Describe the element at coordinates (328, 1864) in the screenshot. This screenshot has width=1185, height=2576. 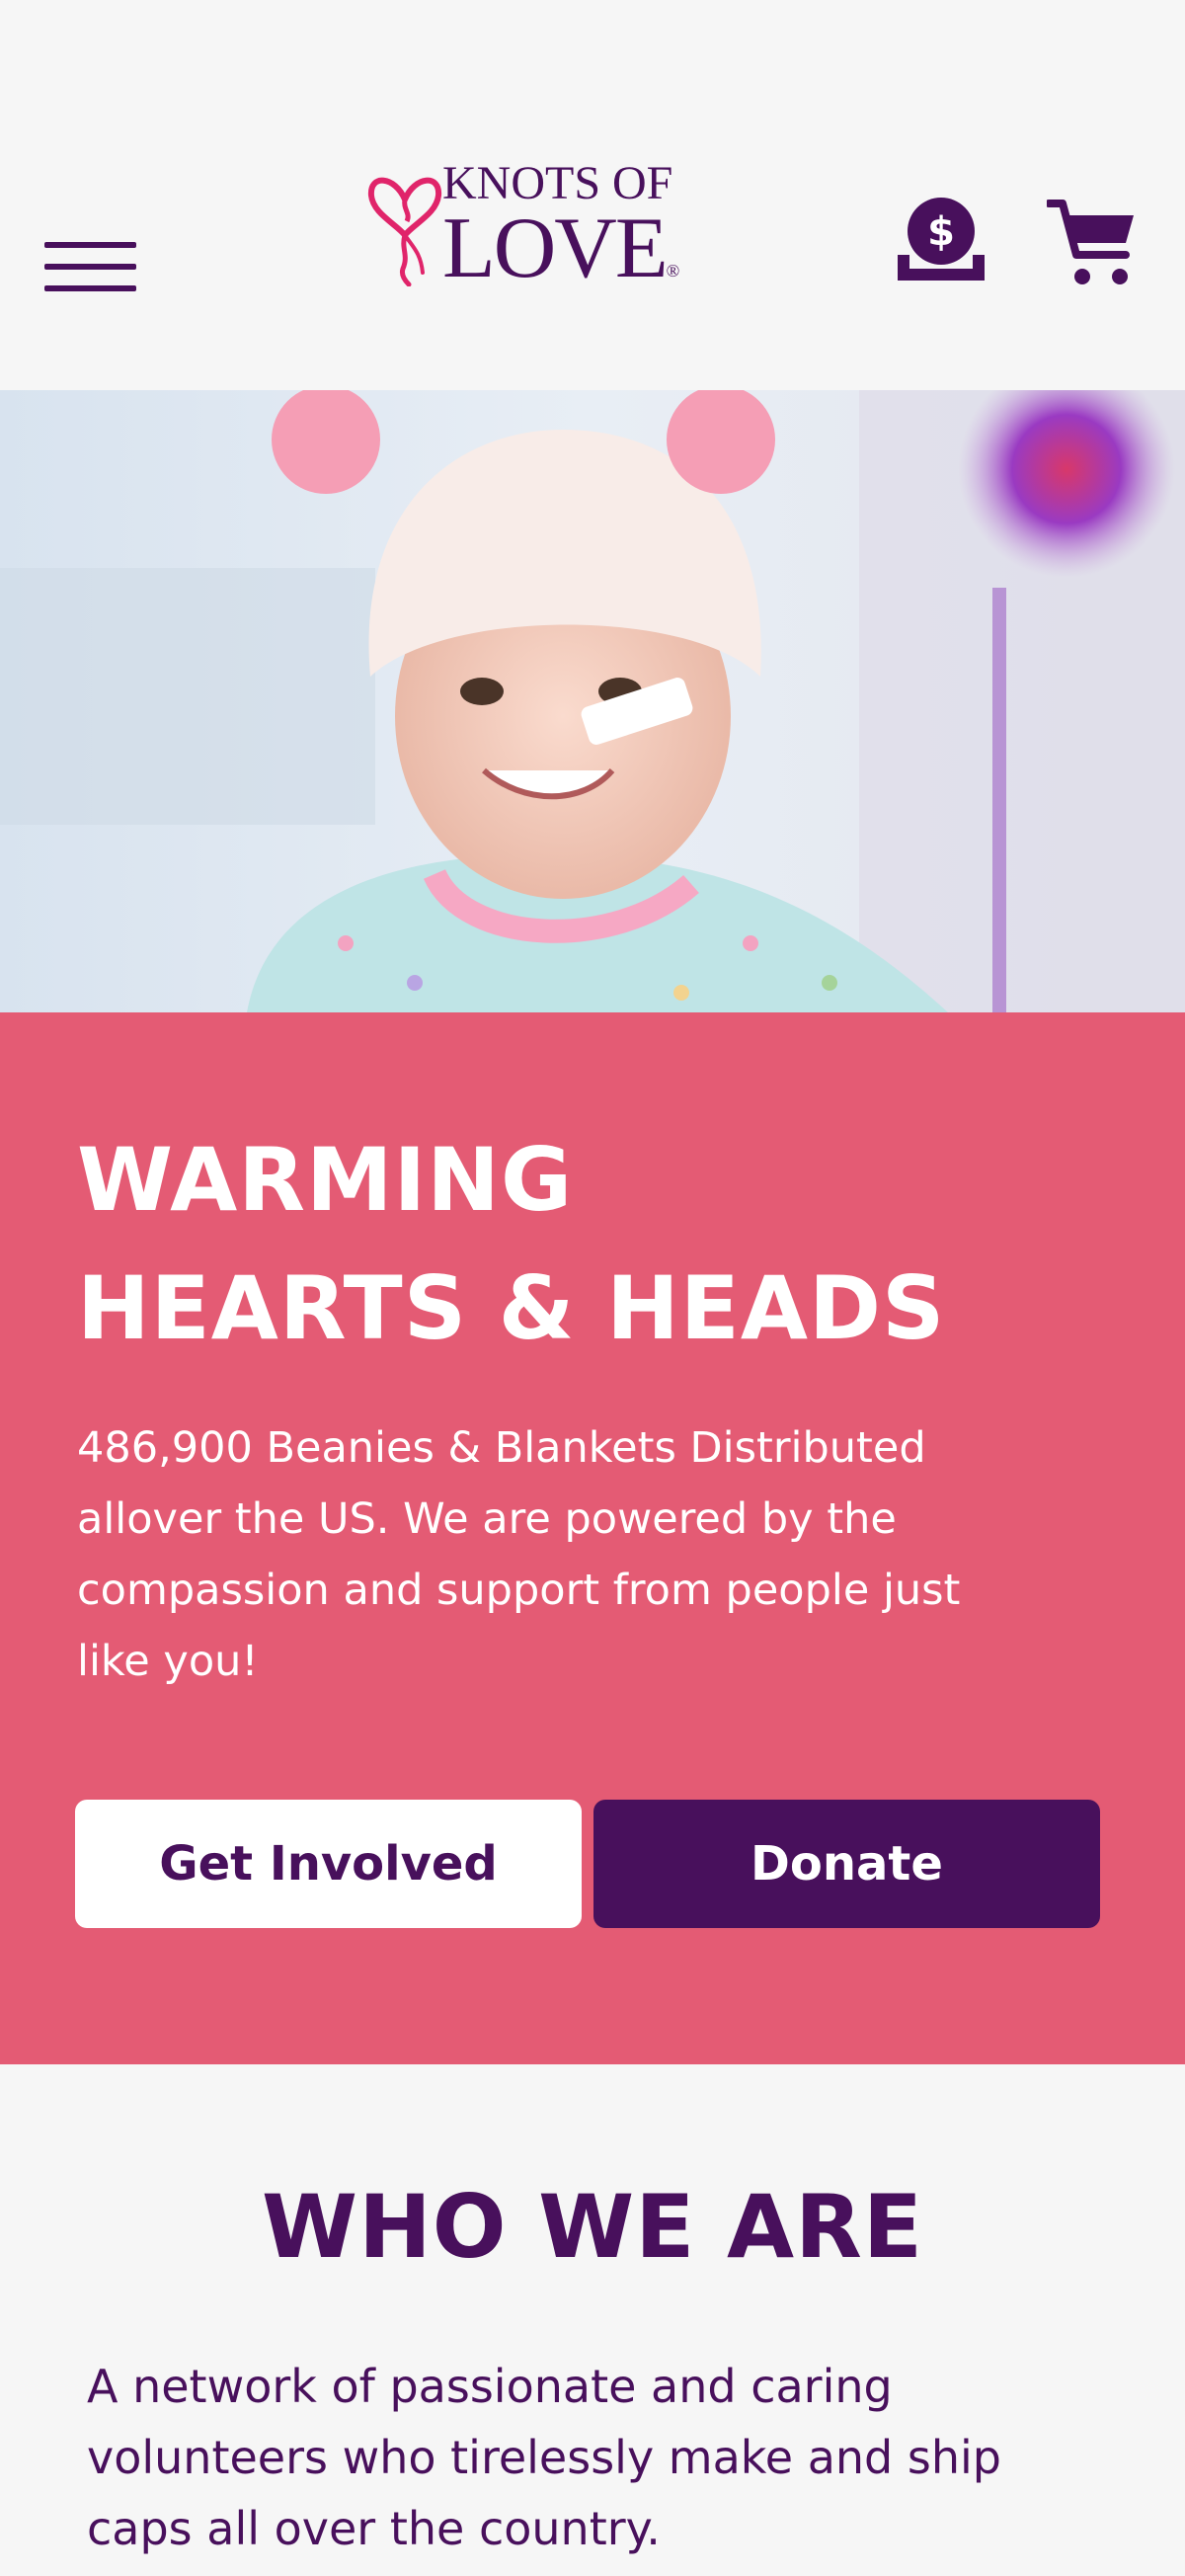
I see `get-involved-button: Get Involved` at that location.